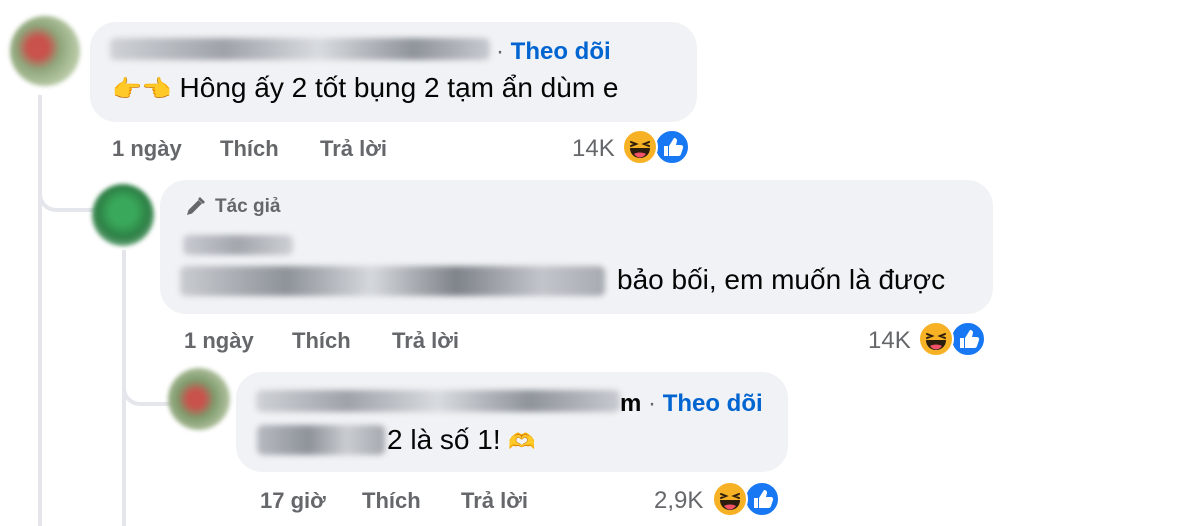 Image resolution: width=1186 pixels, height=526 pixels. I want to click on comment-text: 👉👈 Hông ấy 2 tốt bụng 2 tạm ẩn dùm e, so click(365, 88).